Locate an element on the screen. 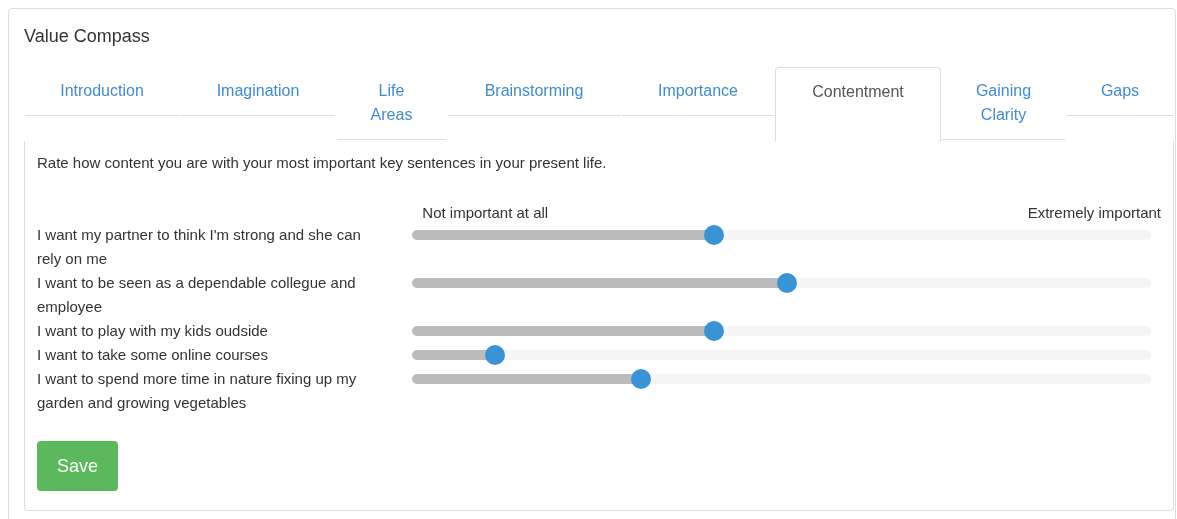 The height and width of the screenshot is (519, 1177). tab: Gaining Clarity is located at coordinates (1003, 103).